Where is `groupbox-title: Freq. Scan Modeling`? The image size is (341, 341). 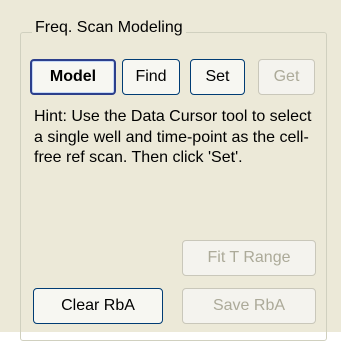
groupbox-title: Freq. Scan Modeling is located at coordinates (109, 28).